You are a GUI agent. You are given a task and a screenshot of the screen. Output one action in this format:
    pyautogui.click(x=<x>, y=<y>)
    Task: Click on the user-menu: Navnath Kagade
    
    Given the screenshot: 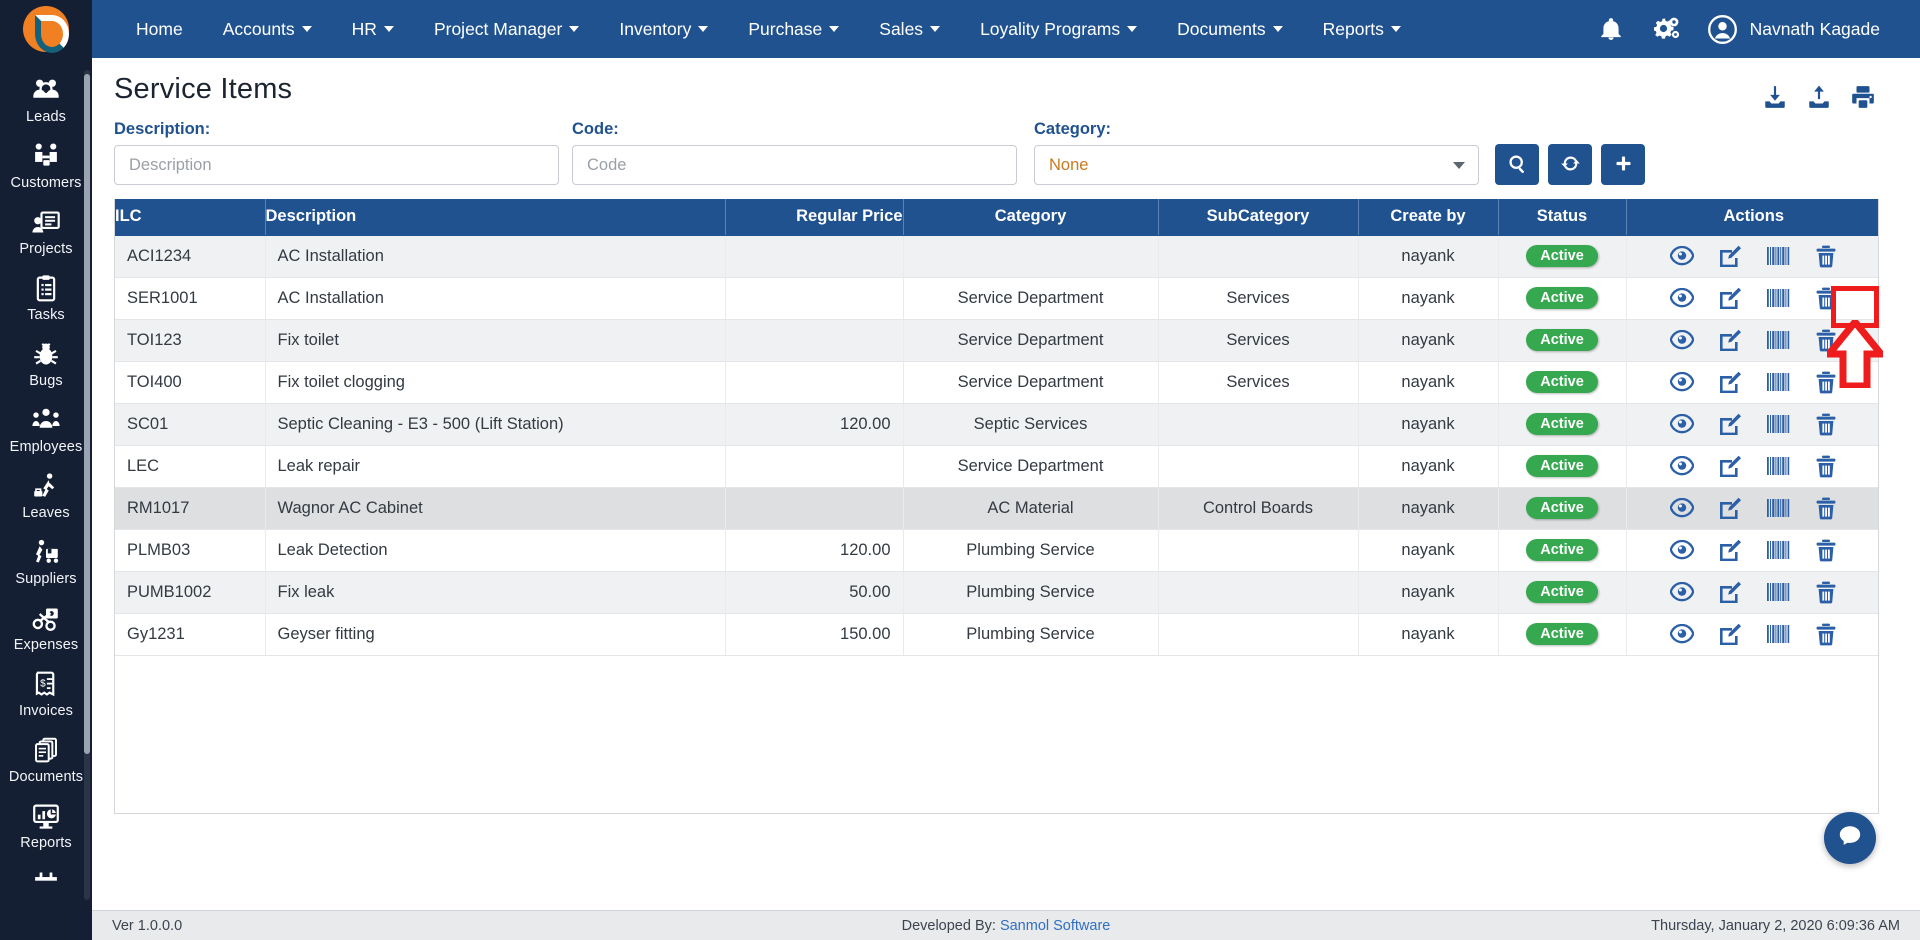 What is the action you would take?
    pyautogui.click(x=1794, y=29)
    